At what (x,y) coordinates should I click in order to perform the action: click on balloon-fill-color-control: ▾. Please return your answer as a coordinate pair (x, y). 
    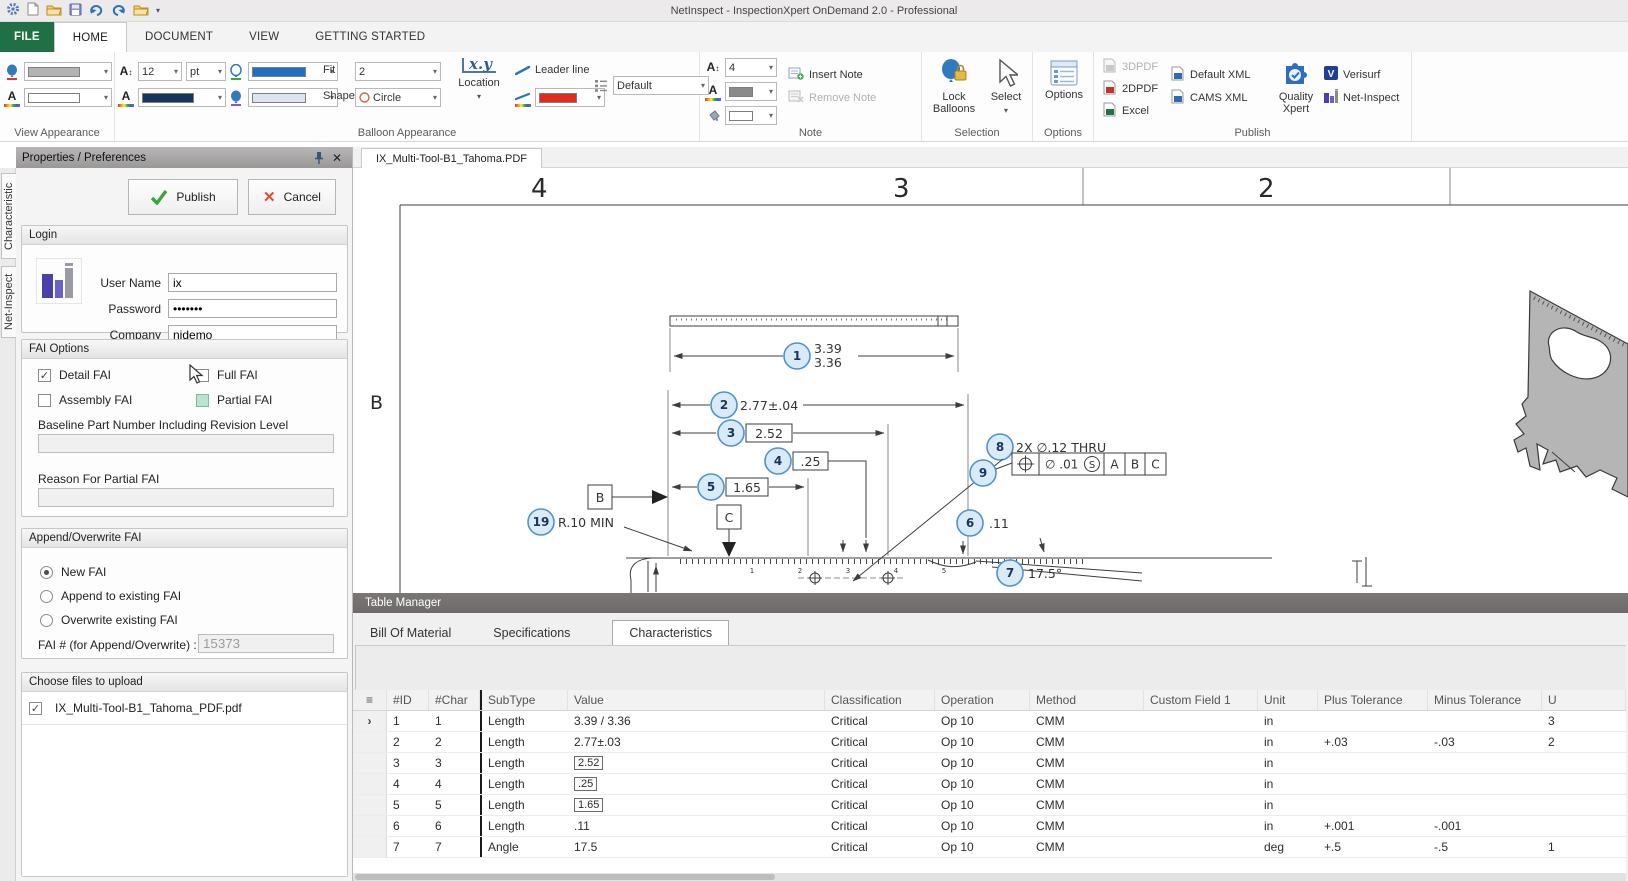
    Looking at the image, I should click on (283, 97).